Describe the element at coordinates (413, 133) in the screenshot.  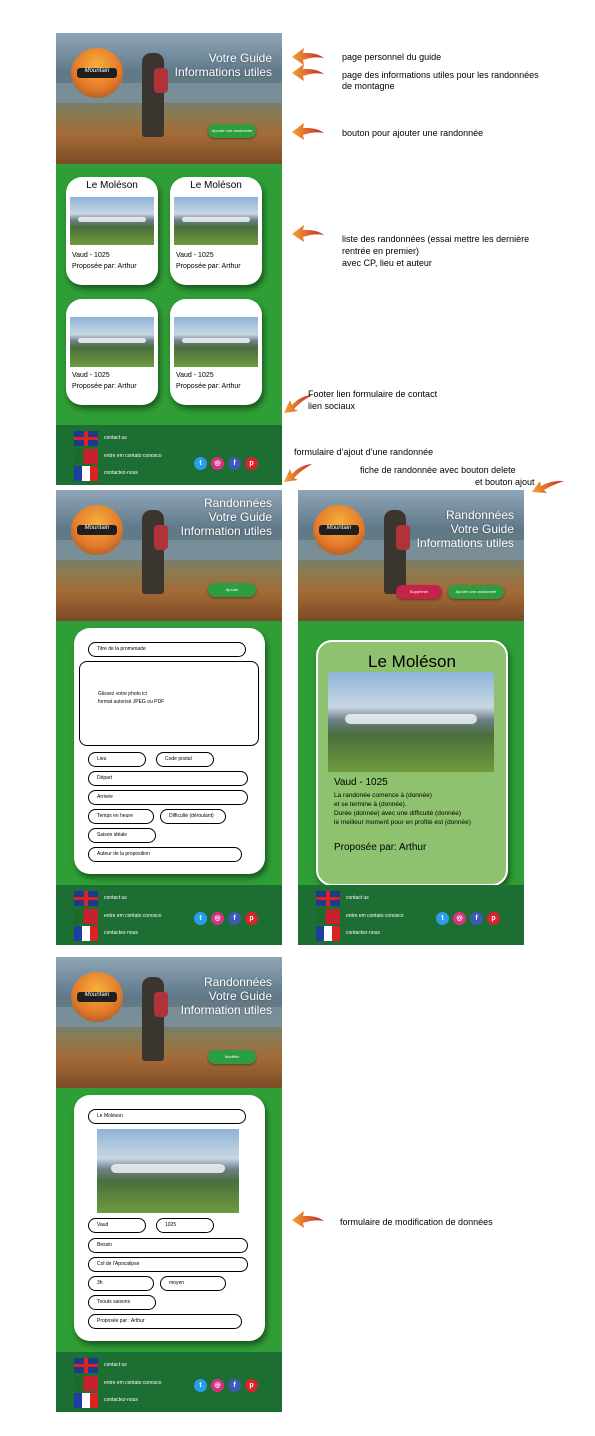
I see `annotation-add-button: bouton pour ajouter une randonnée` at that location.